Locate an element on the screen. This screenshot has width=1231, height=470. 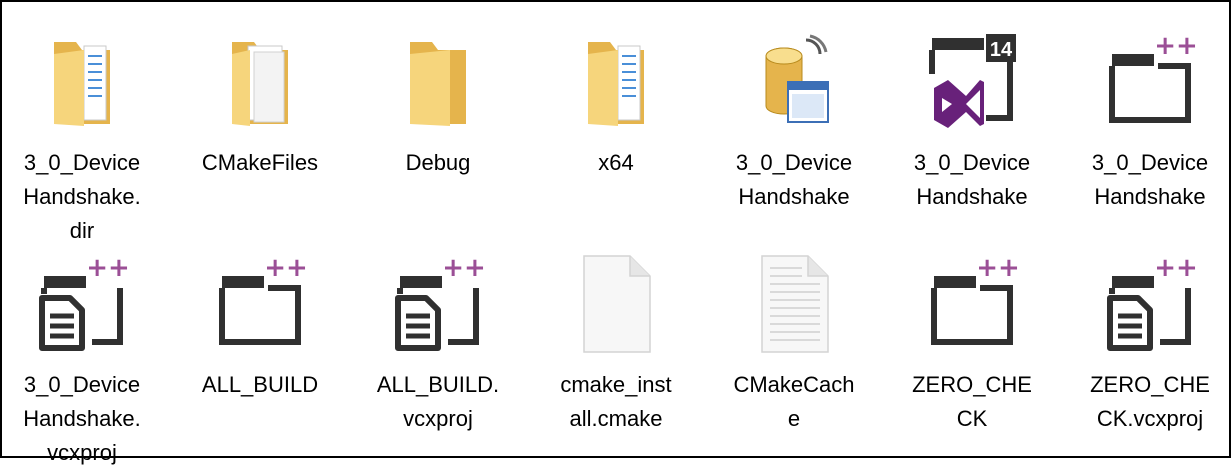
visual-studio-14-icon: 14 is located at coordinates (972, 82).